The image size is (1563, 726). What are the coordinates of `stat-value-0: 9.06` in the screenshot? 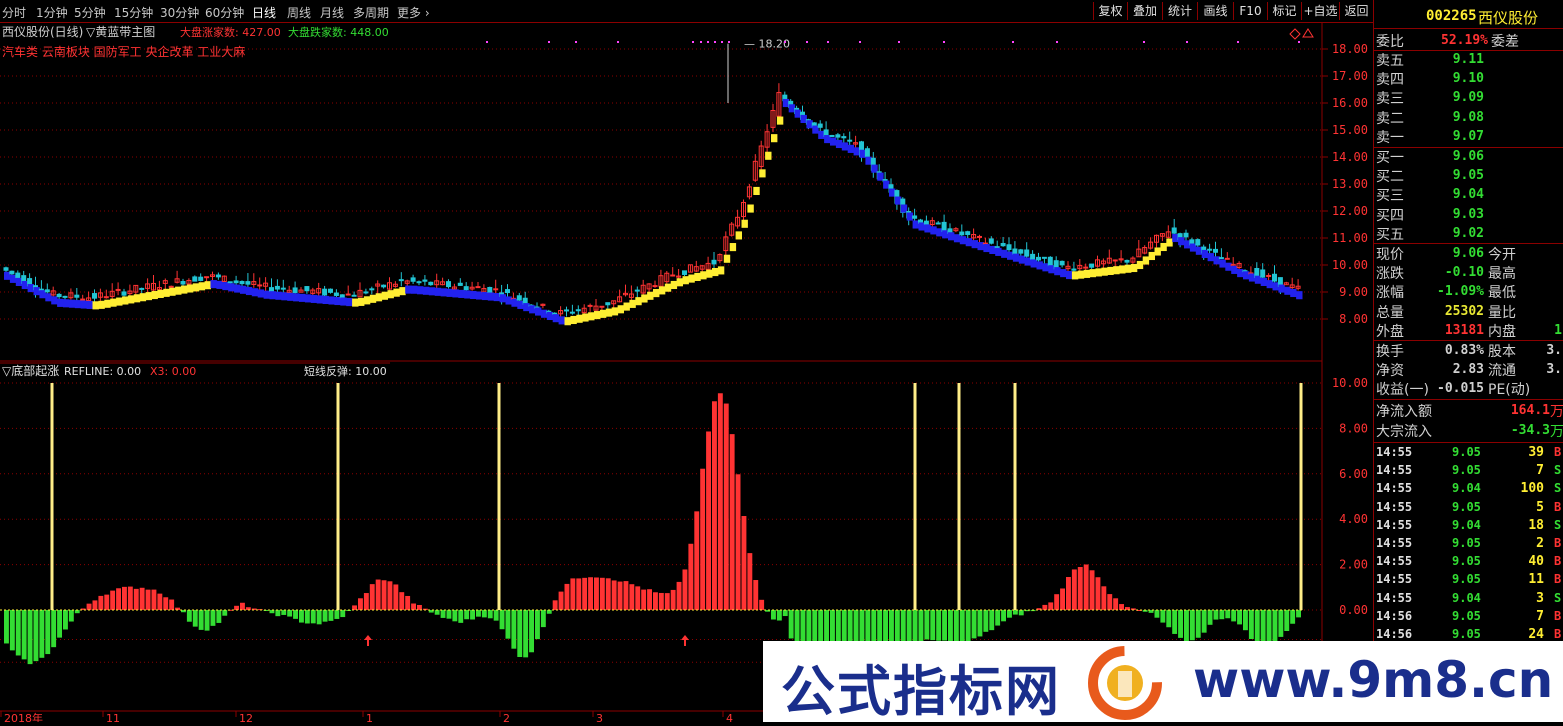 It's located at (1468, 253).